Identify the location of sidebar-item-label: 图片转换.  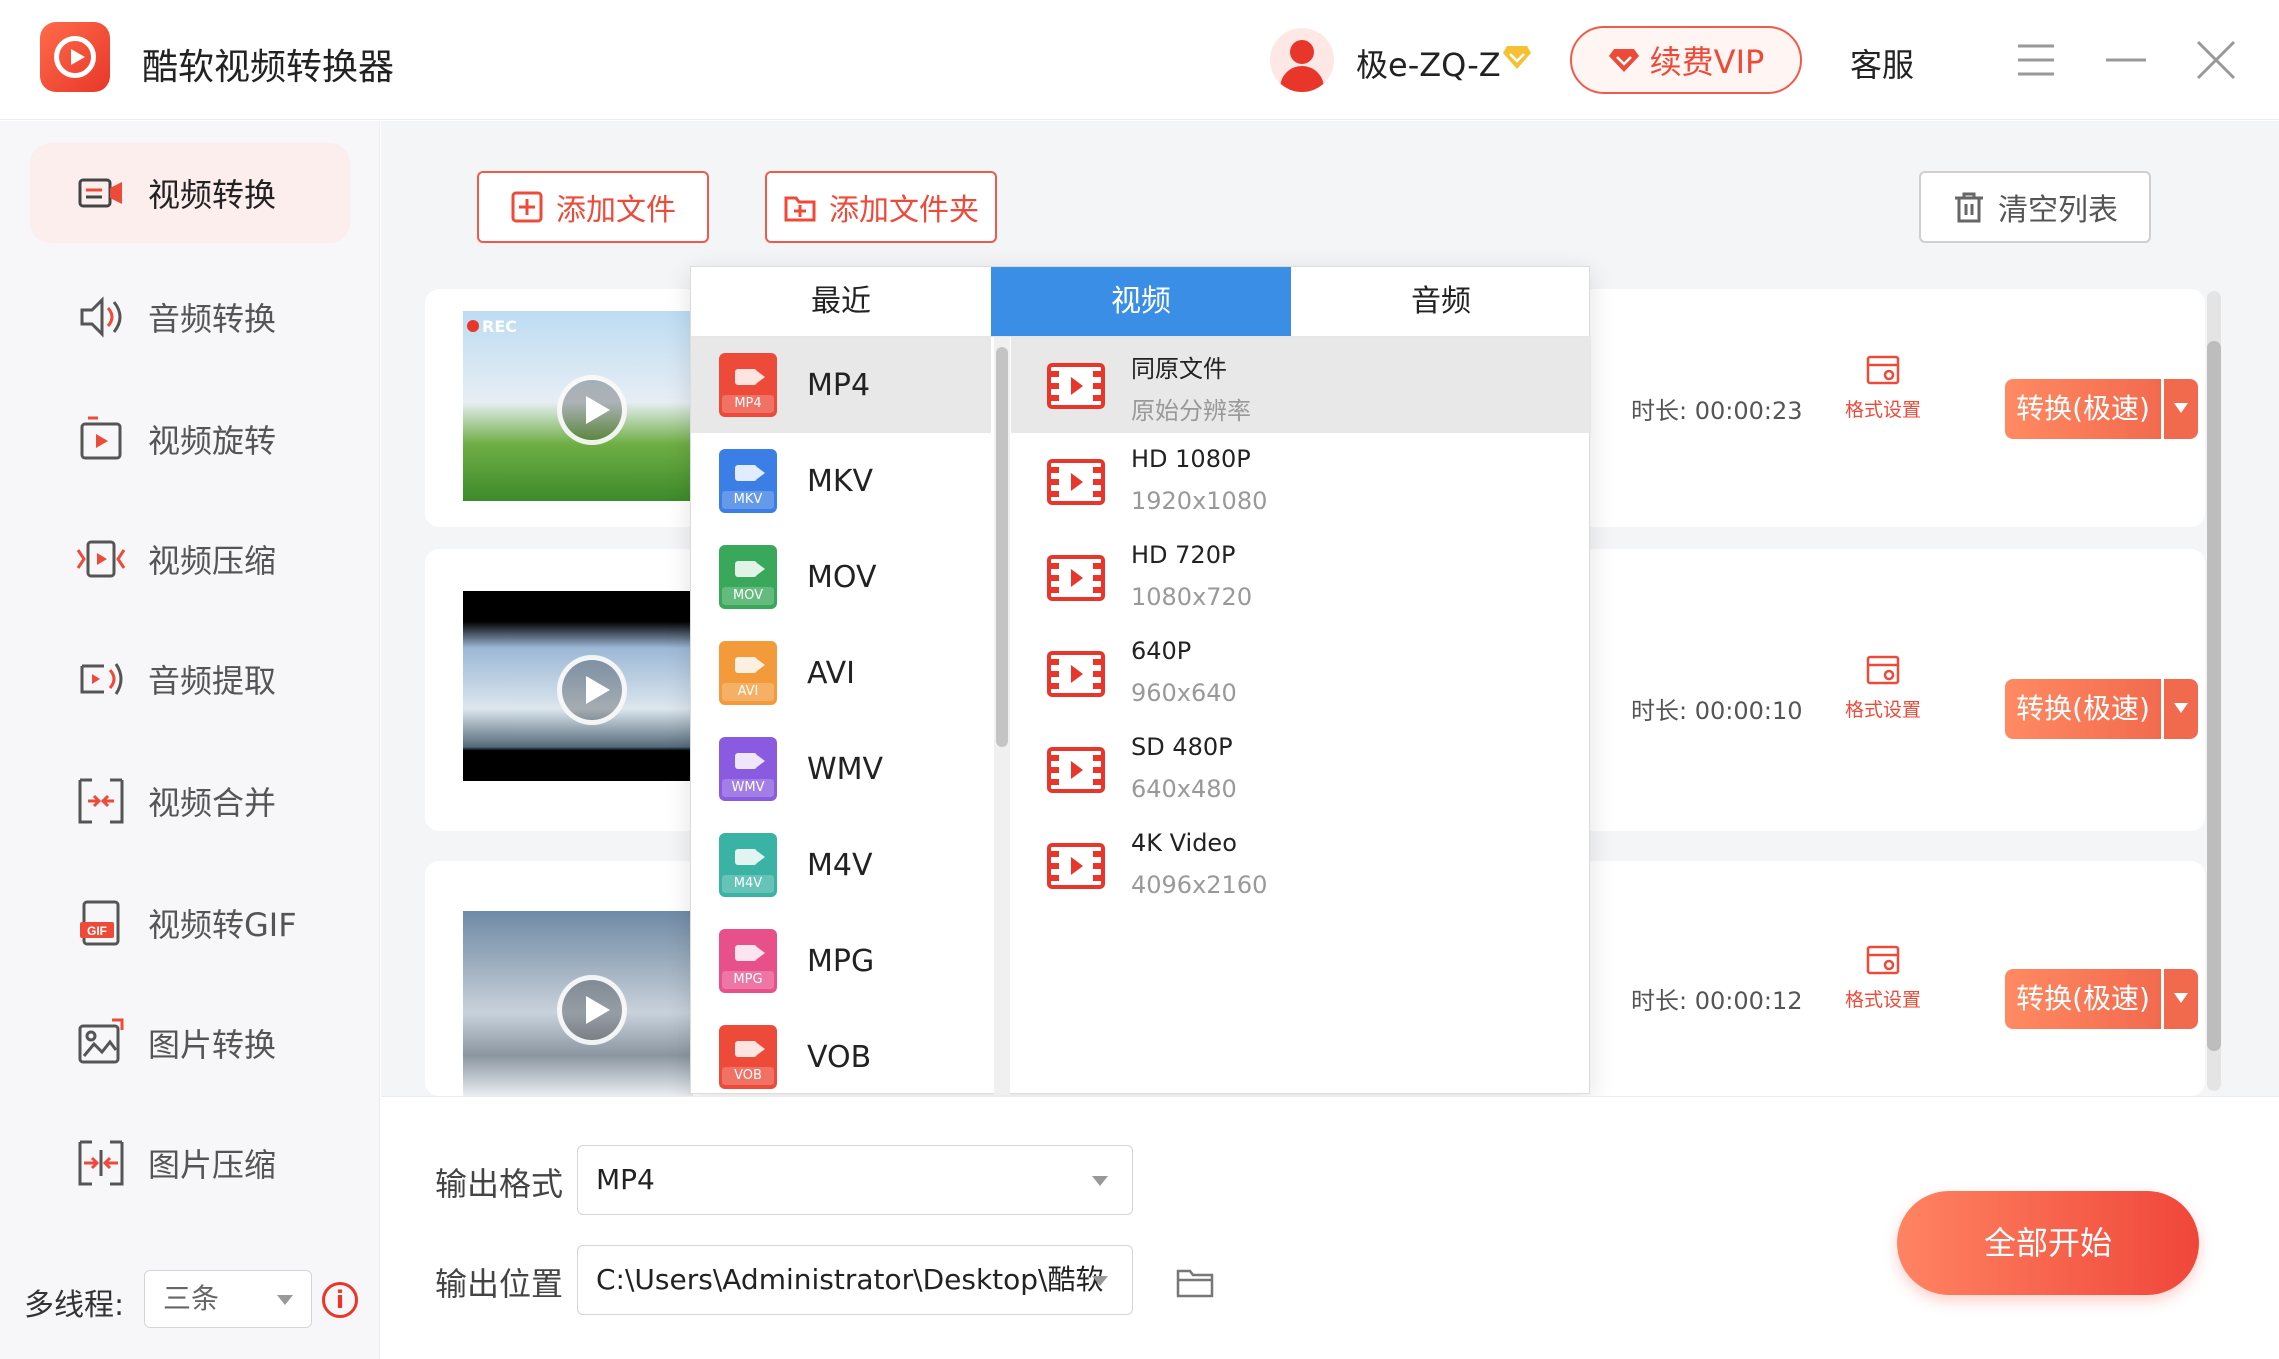
(212, 1045).